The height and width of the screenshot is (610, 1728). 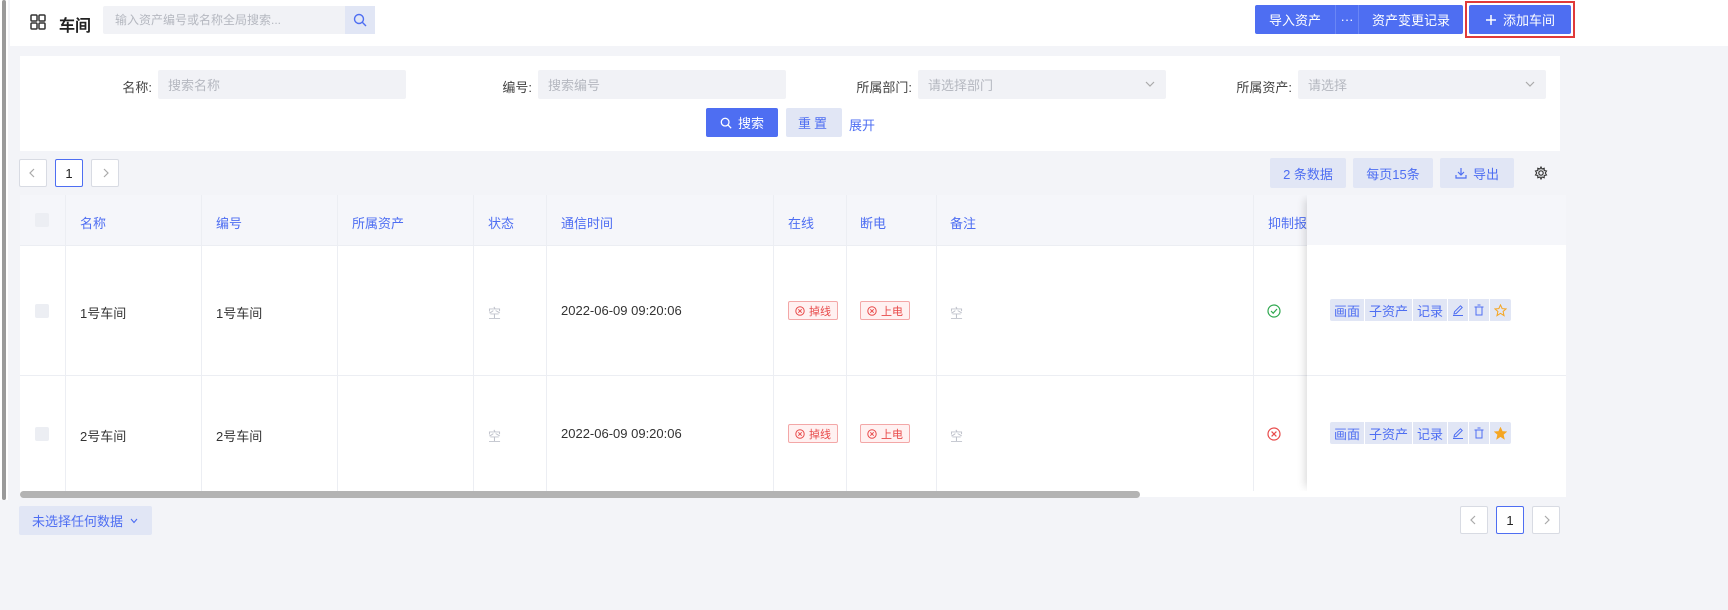 What do you see at coordinates (1490, 19) in the screenshot?
I see `plus-icon` at bounding box center [1490, 19].